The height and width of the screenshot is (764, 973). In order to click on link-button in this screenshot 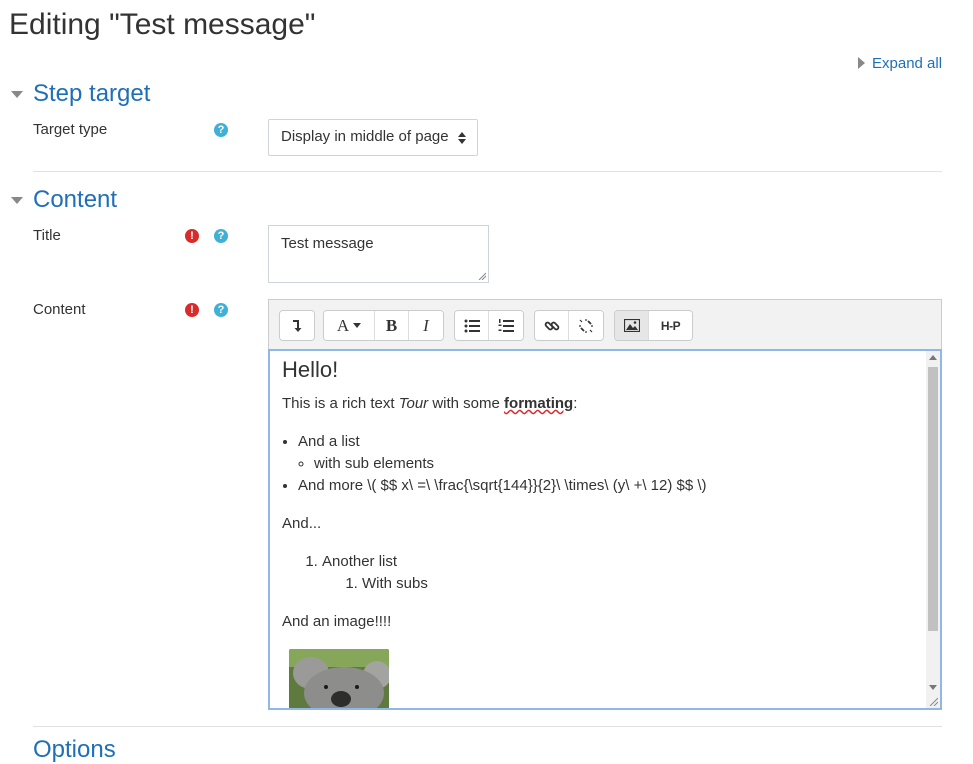, I will do `click(552, 325)`.